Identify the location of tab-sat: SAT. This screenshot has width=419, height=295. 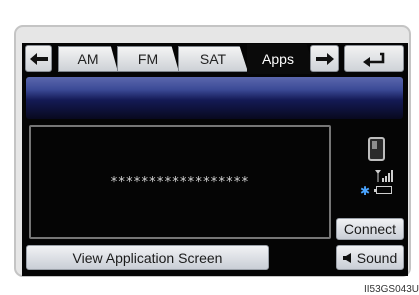
(213, 59).